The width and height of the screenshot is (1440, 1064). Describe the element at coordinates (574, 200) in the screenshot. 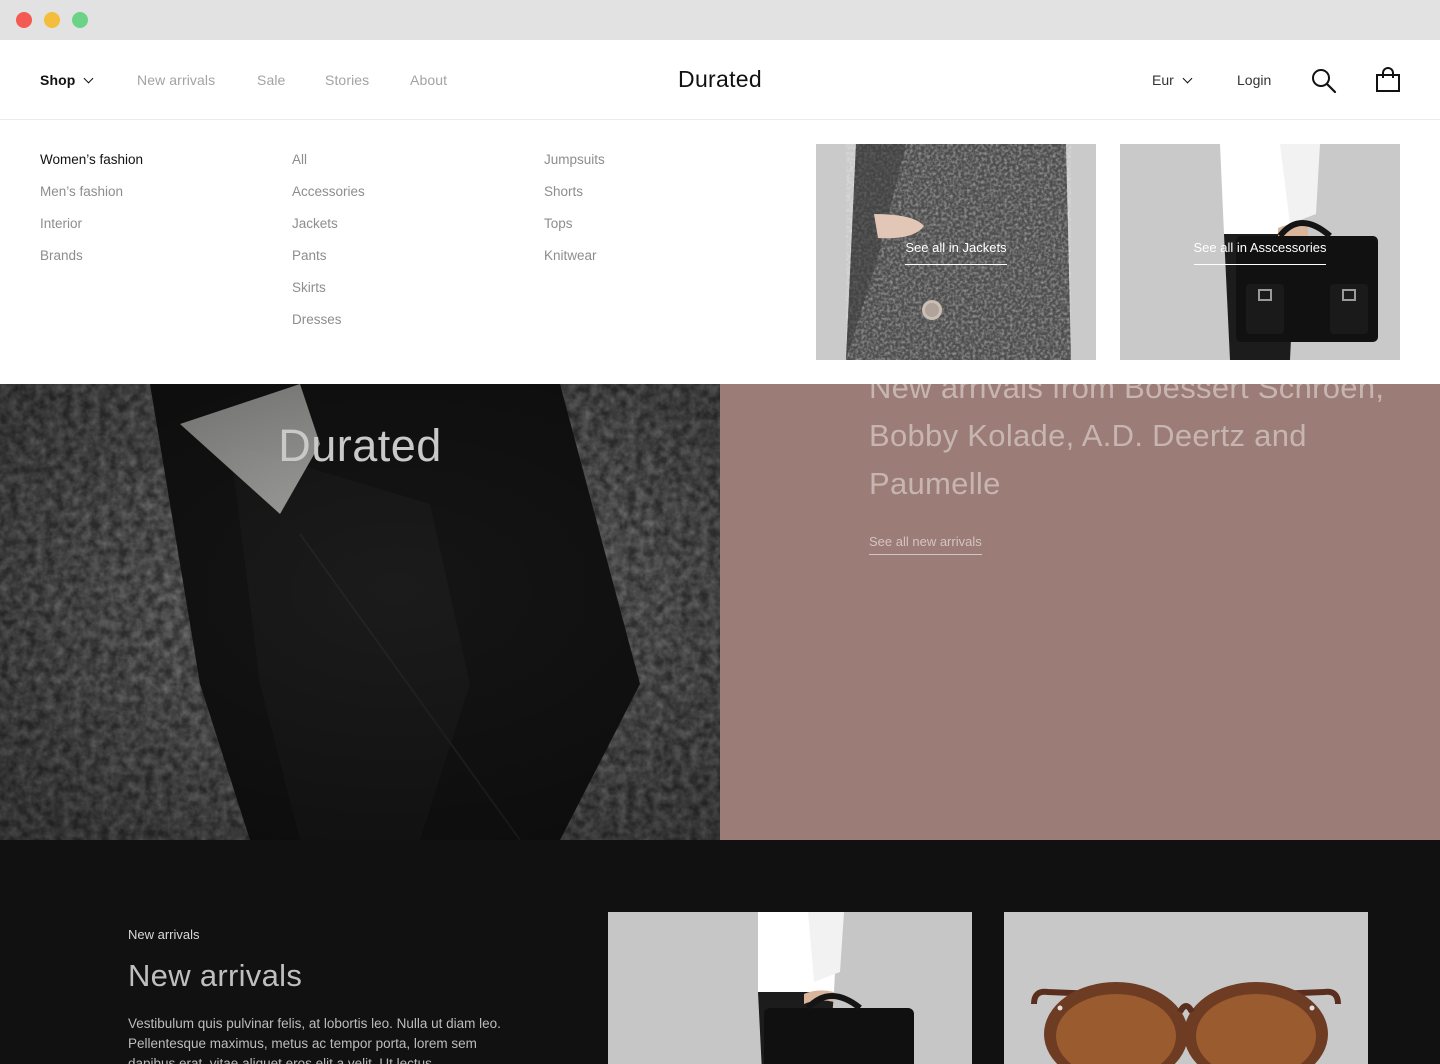

I see `subcategory-shorts: Shorts` at that location.